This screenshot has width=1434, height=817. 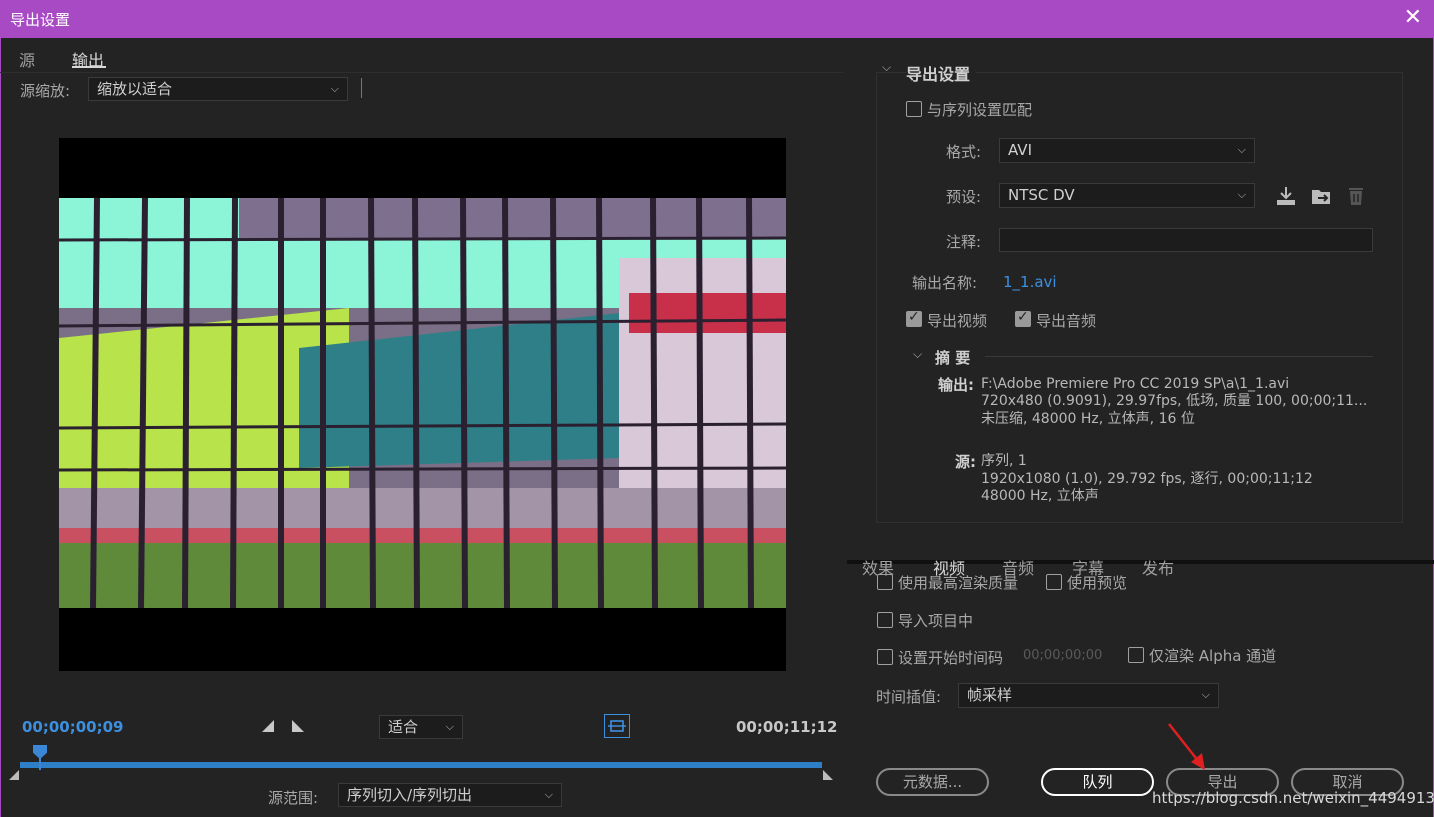 I want to click on fit-value: 适合, so click(x=403, y=727).